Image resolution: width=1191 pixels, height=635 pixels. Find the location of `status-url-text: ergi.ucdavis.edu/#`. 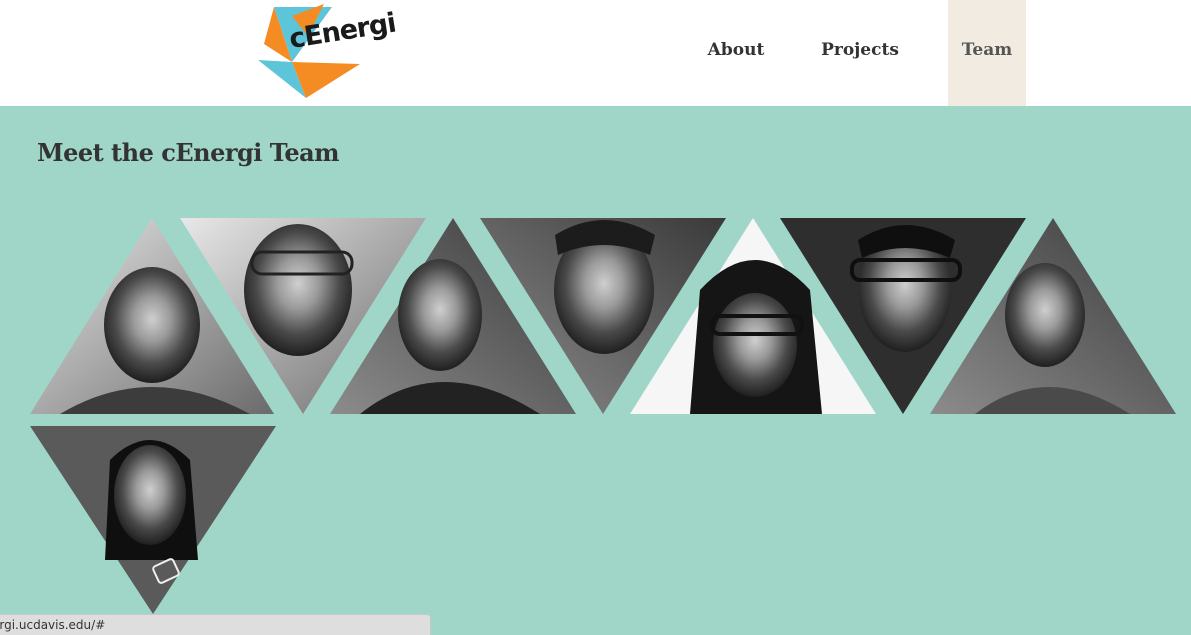

status-url-text: ergi.ucdavis.edu/# is located at coordinates (53, 625).